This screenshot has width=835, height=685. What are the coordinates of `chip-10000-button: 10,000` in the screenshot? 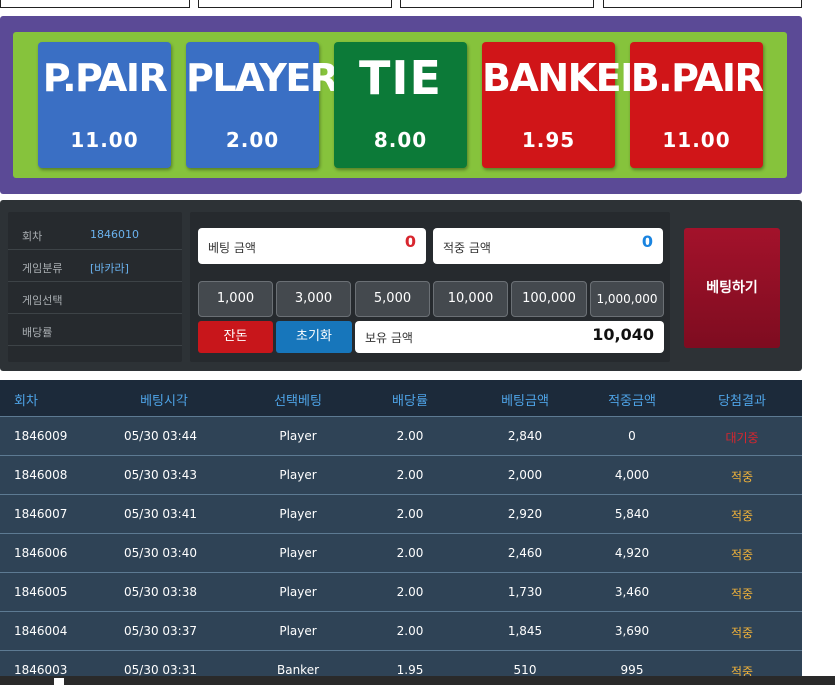 It's located at (470, 299).